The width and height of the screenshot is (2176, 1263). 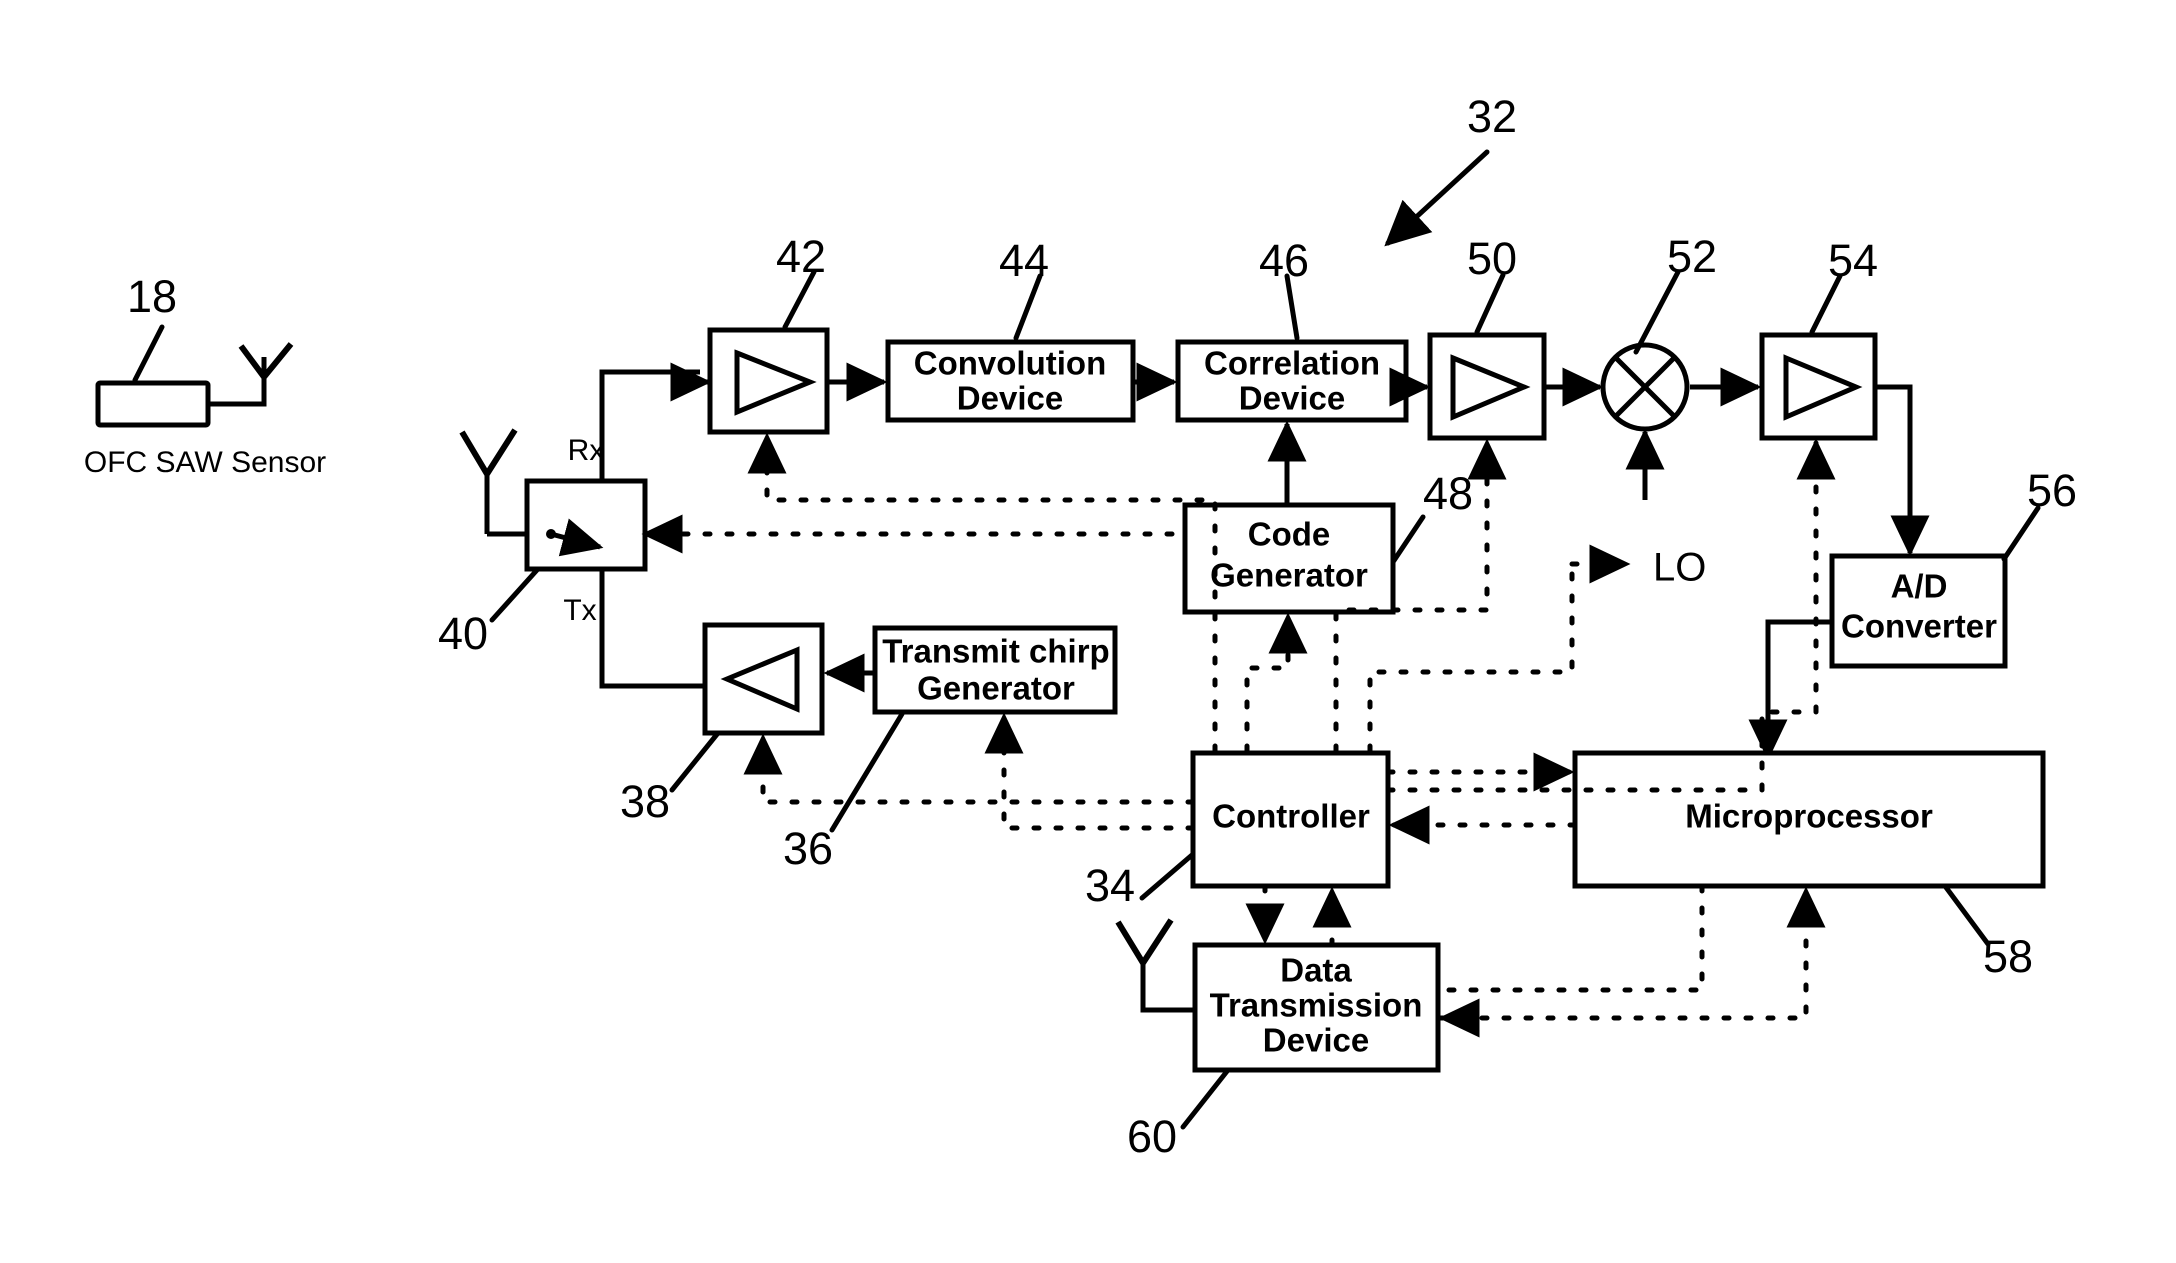 What do you see at coordinates (1468, 337) in the screenshot?
I see `amplifier-50-group: 50` at bounding box center [1468, 337].